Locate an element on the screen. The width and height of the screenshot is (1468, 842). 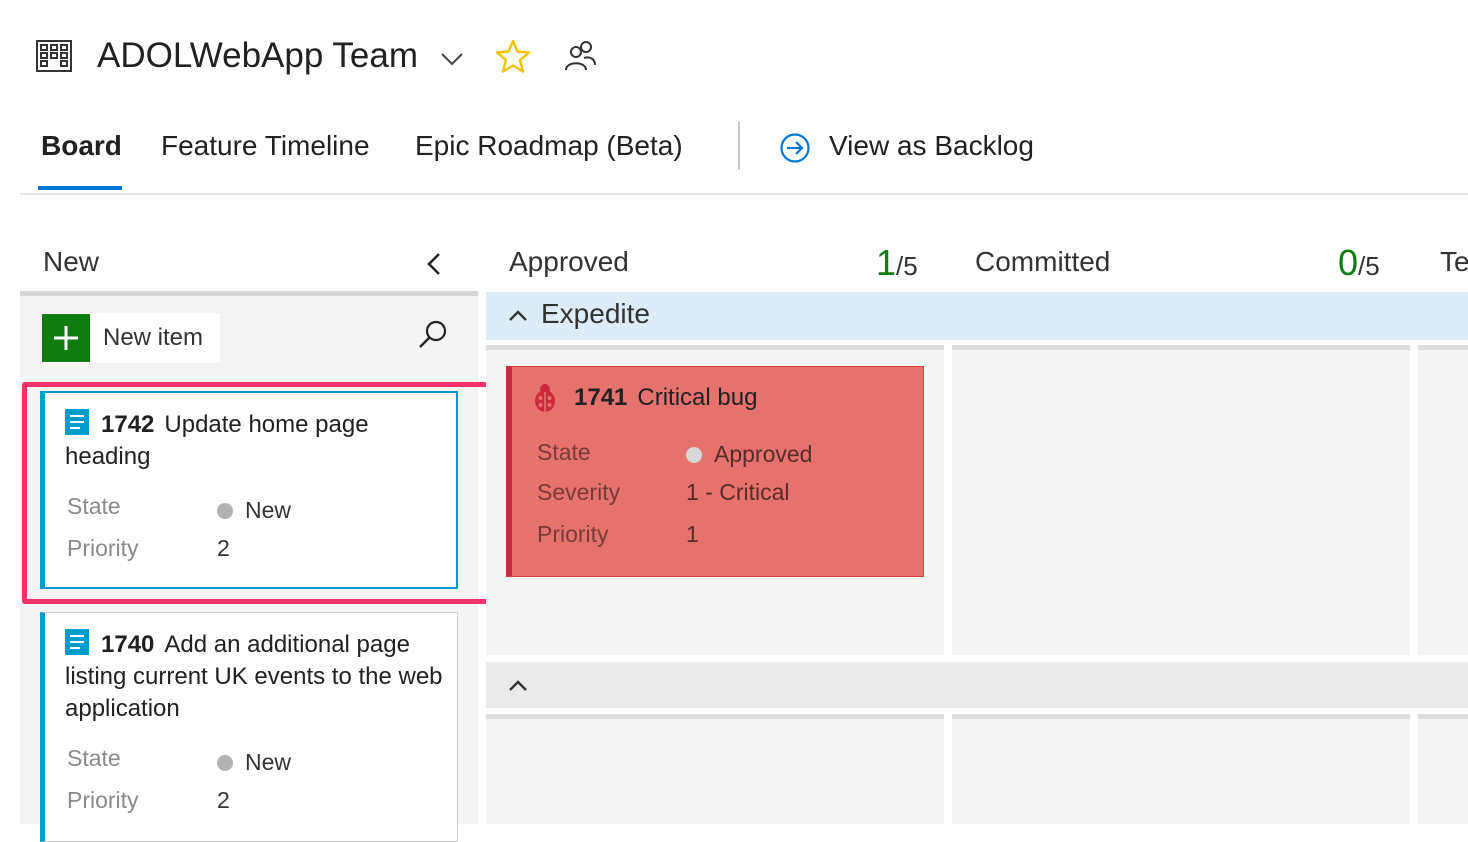
board-cell-approved-default is located at coordinates (715, 769).